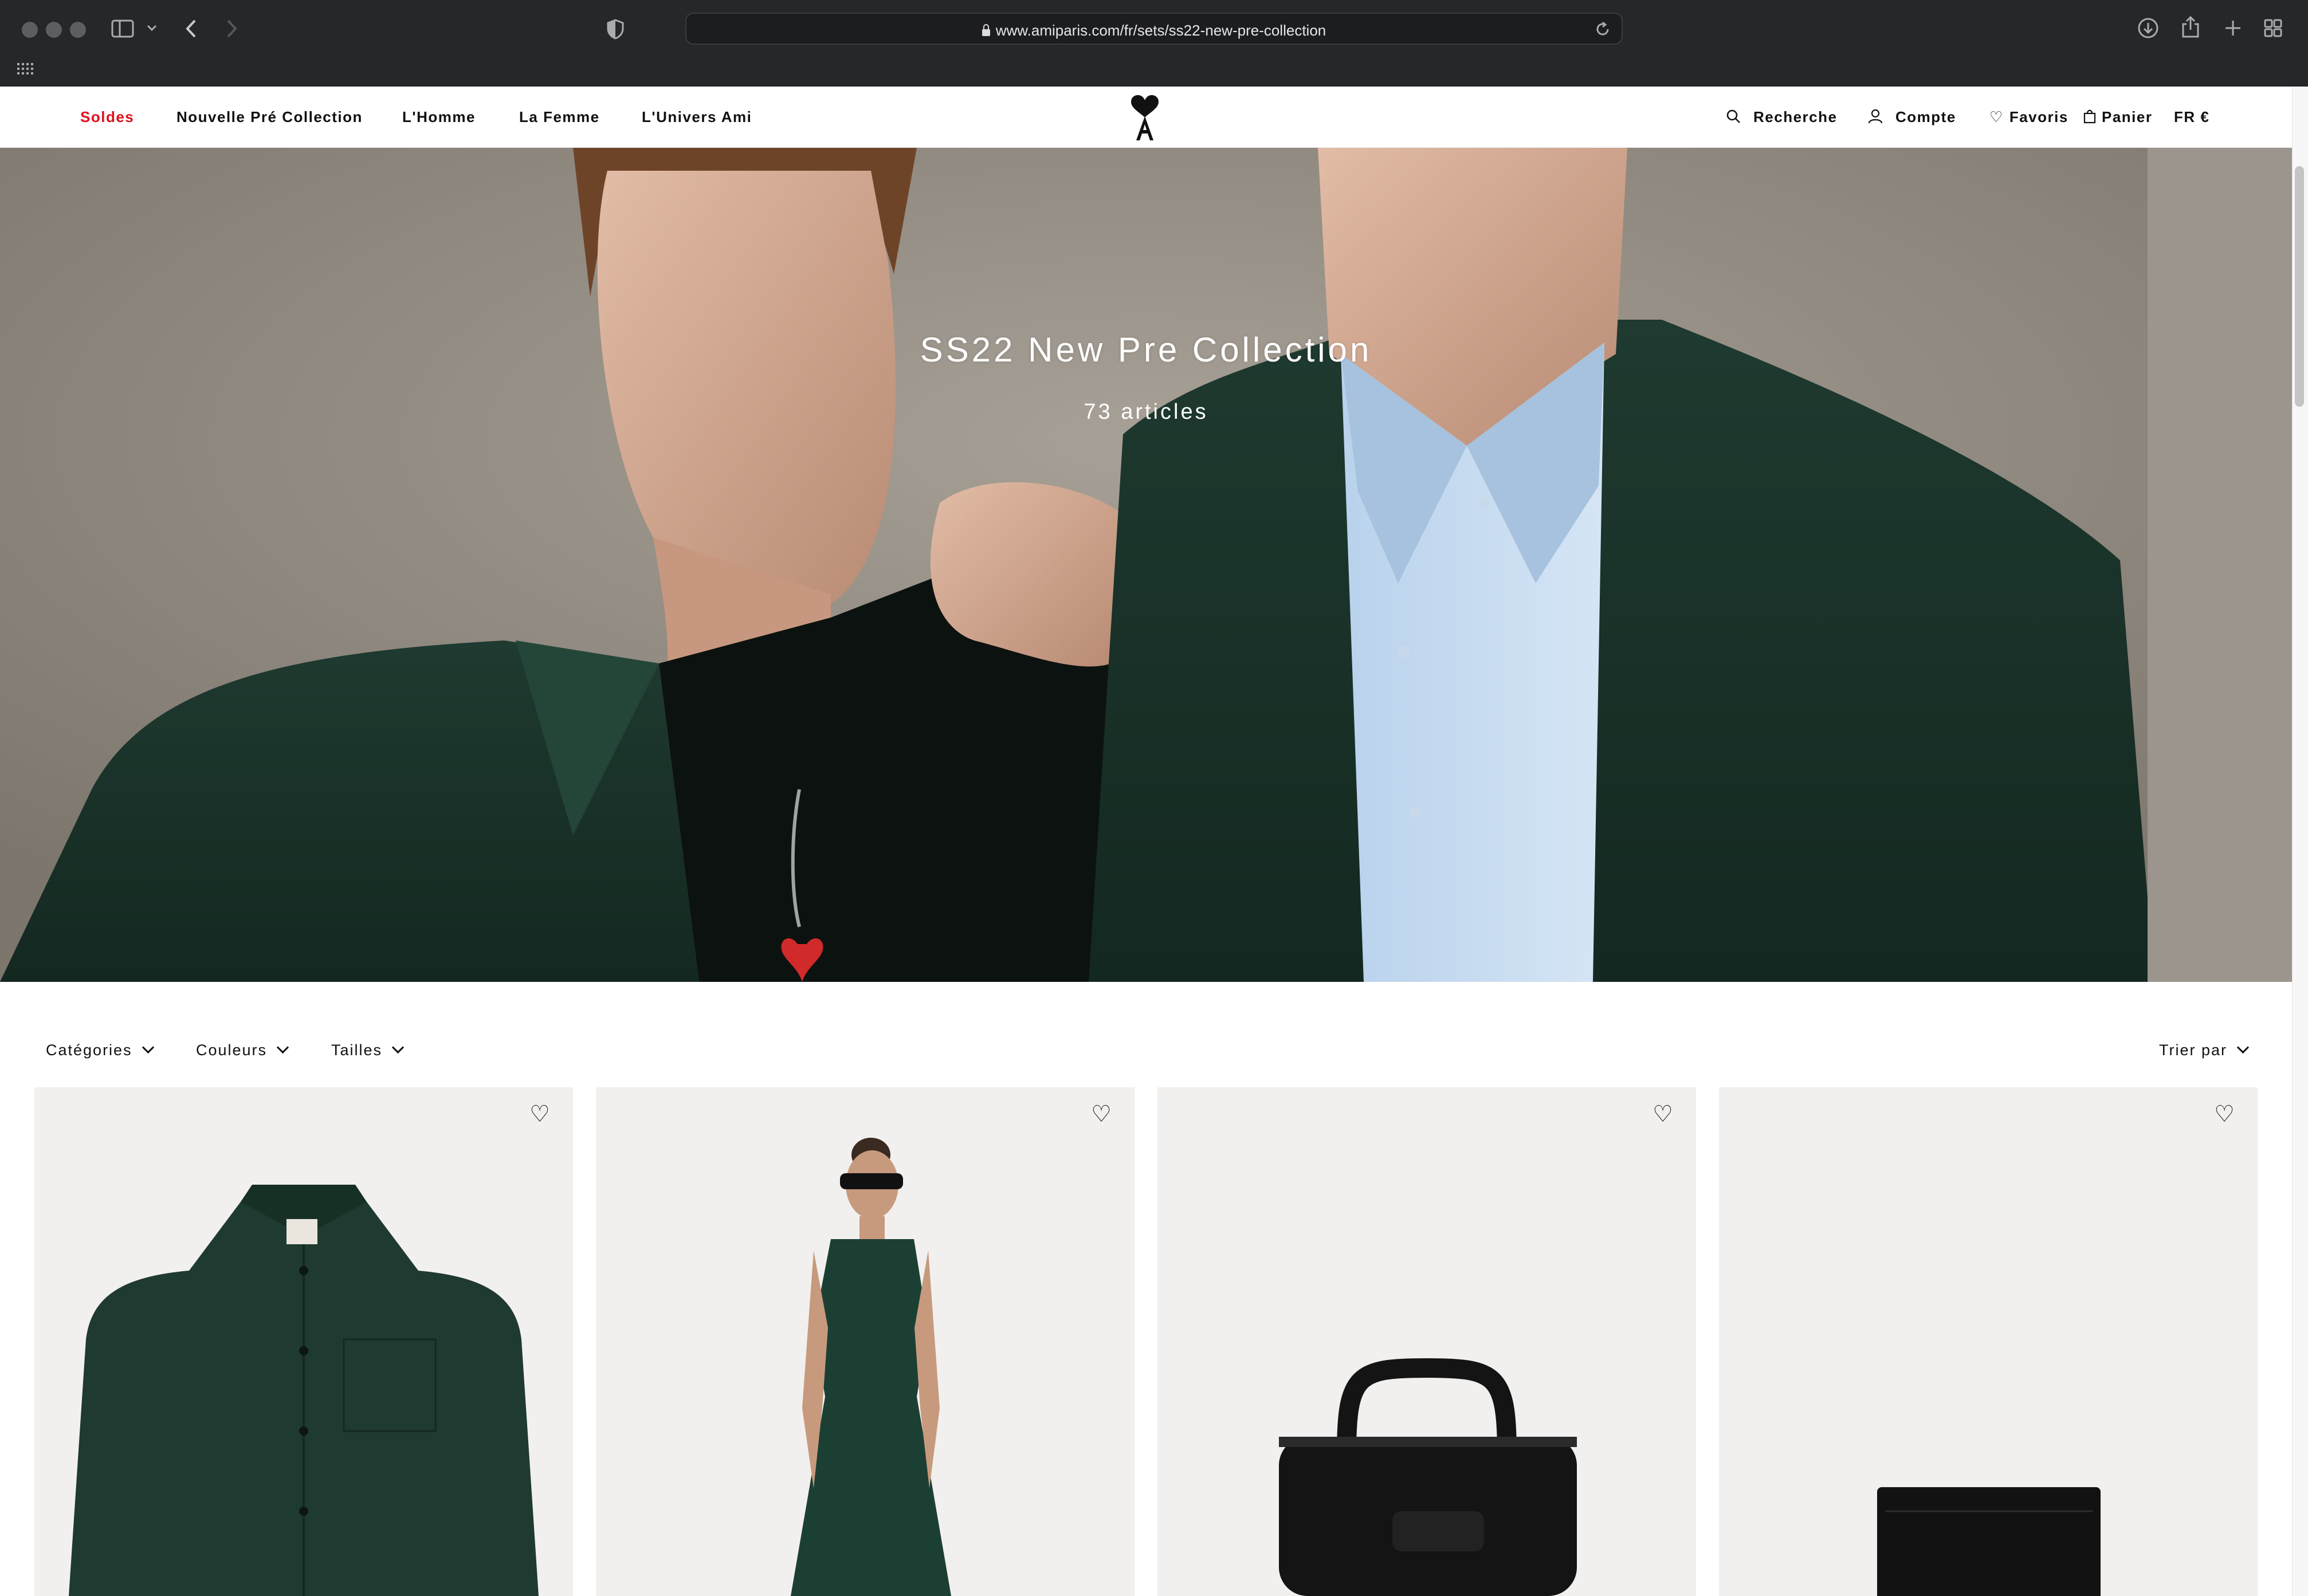  Describe the element at coordinates (1428, 1477) in the screenshot. I see `product-image-bag` at that location.